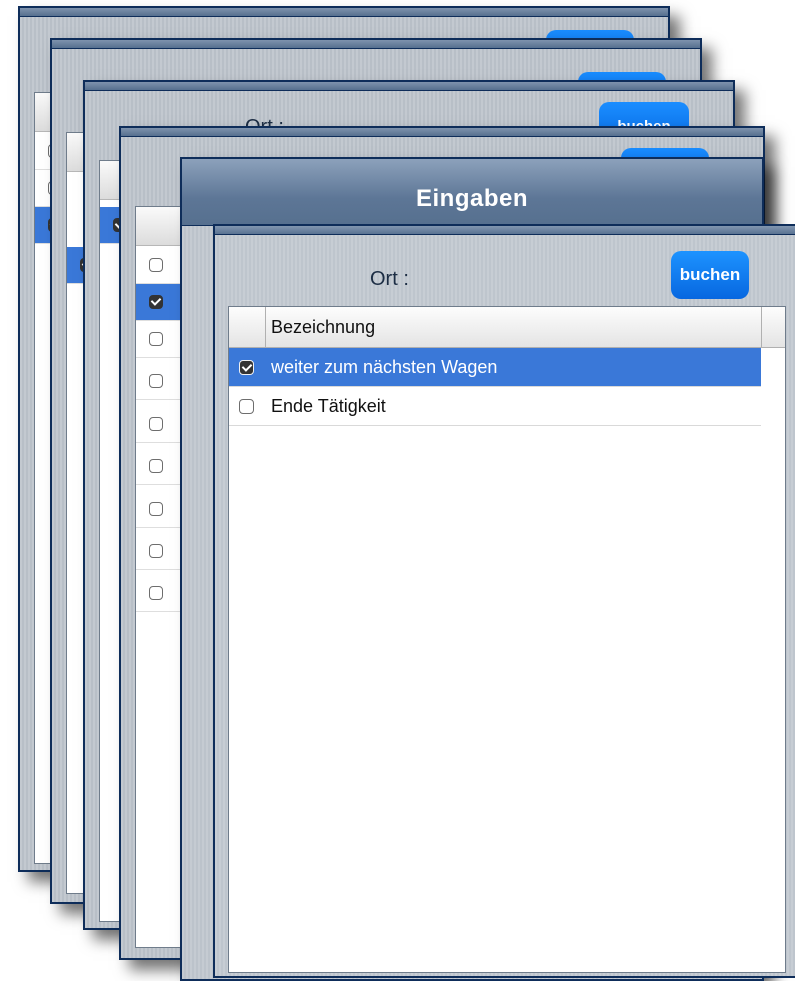 The height and width of the screenshot is (981, 795). Describe the element at coordinates (710, 275) in the screenshot. I see `book-button: buchen` at that location.